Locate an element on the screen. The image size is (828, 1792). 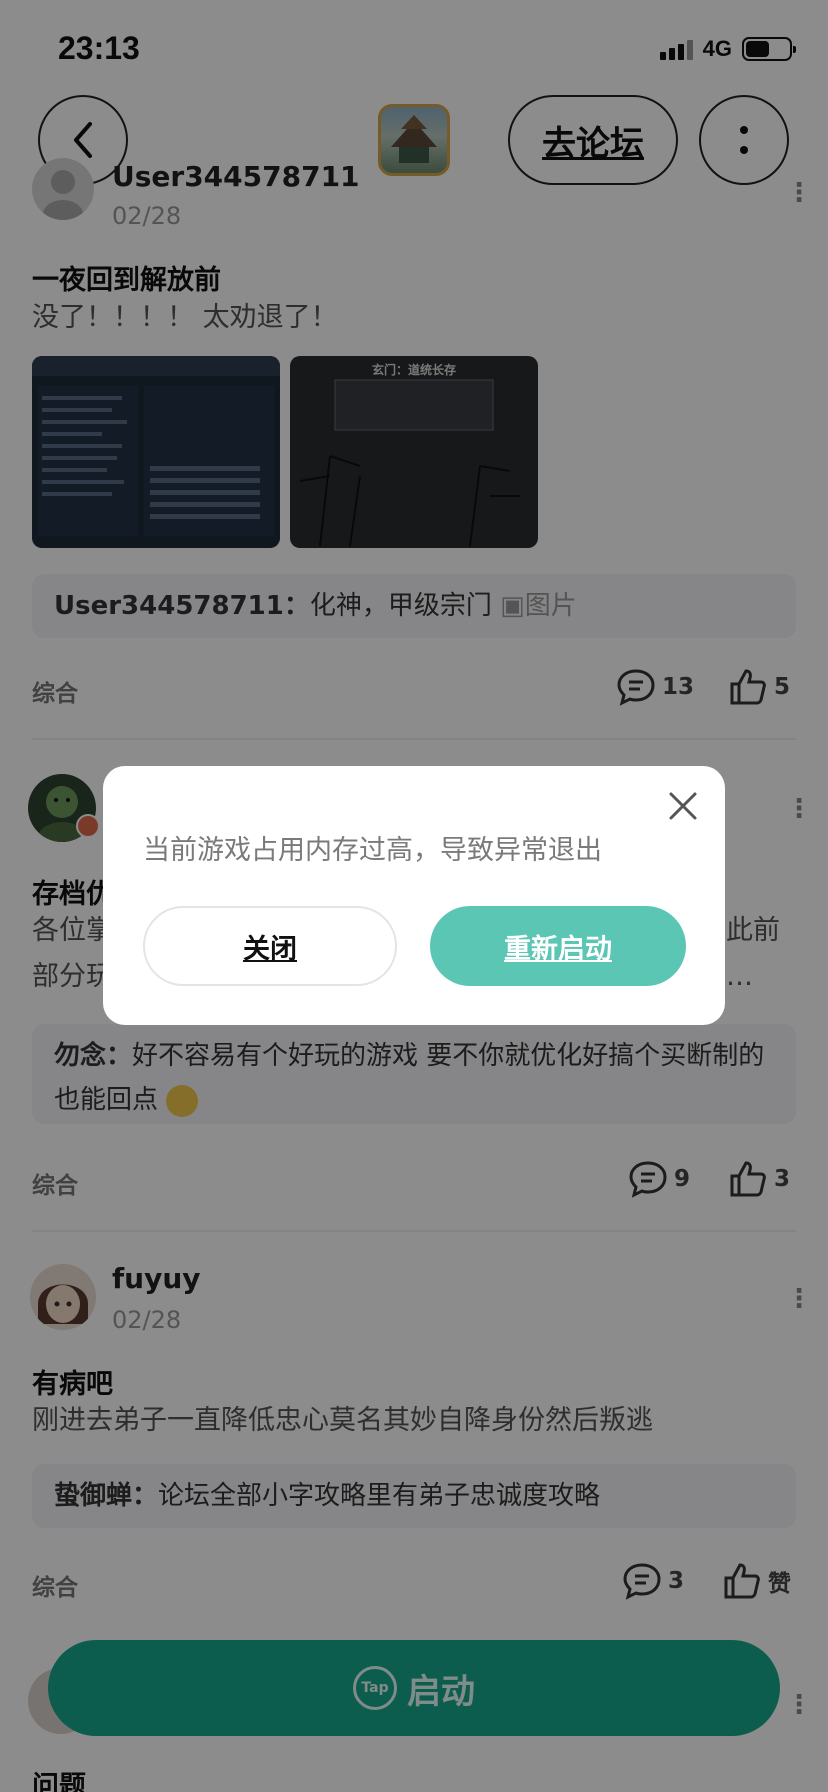
close-button: 关闭 is located at coordinates (270, 946).